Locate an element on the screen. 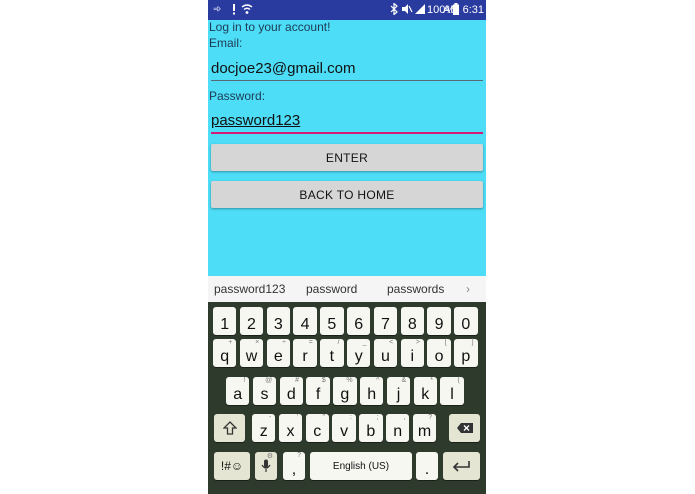 This screenshot has width=695, height=494. symbols-key-label: !#☺ is located at coordinates (232, 466).